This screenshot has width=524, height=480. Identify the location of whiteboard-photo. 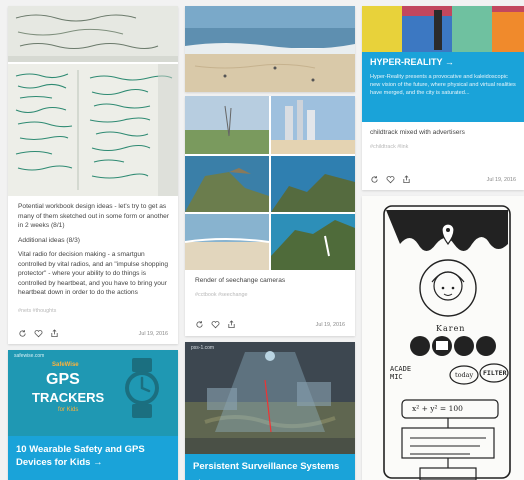
(93, 130).